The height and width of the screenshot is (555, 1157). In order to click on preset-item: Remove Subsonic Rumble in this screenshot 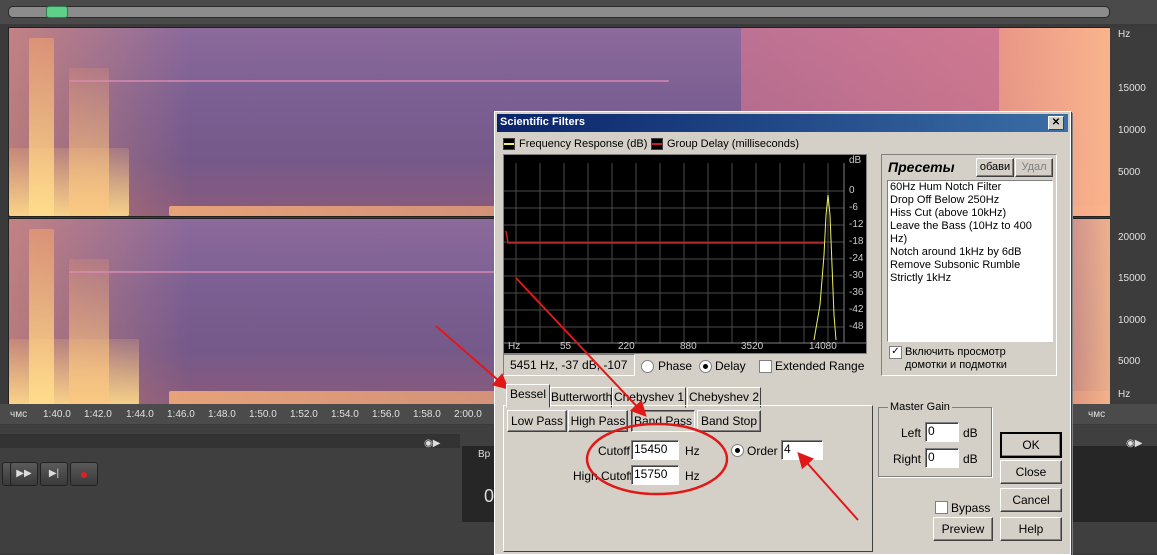, I will do `click(970, 265)`.